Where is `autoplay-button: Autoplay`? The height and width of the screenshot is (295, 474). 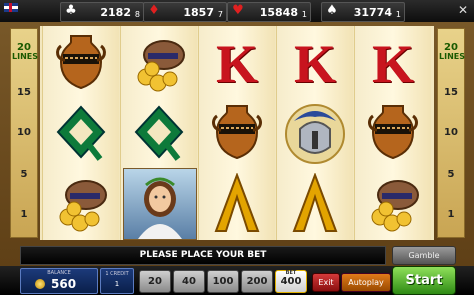
autoplay-button: Autoplay is located at coordinates (366, 282).